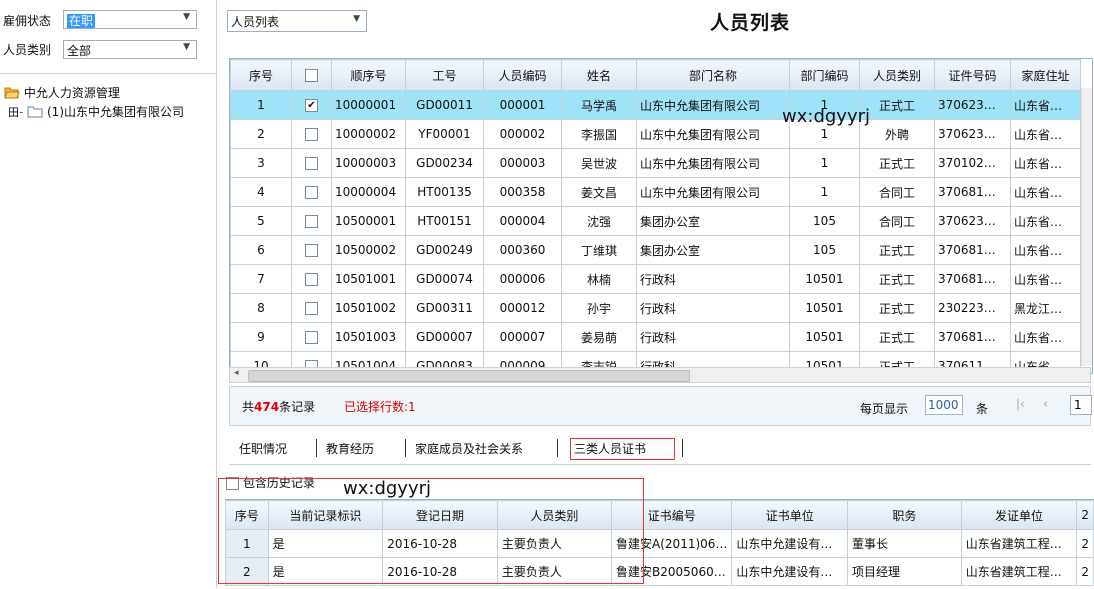 The image size is (1094, 589). What do you see at coordinates (522, 250) in the screenshot?
I see `table-cell: 000360` at bounding box center [522, 250].